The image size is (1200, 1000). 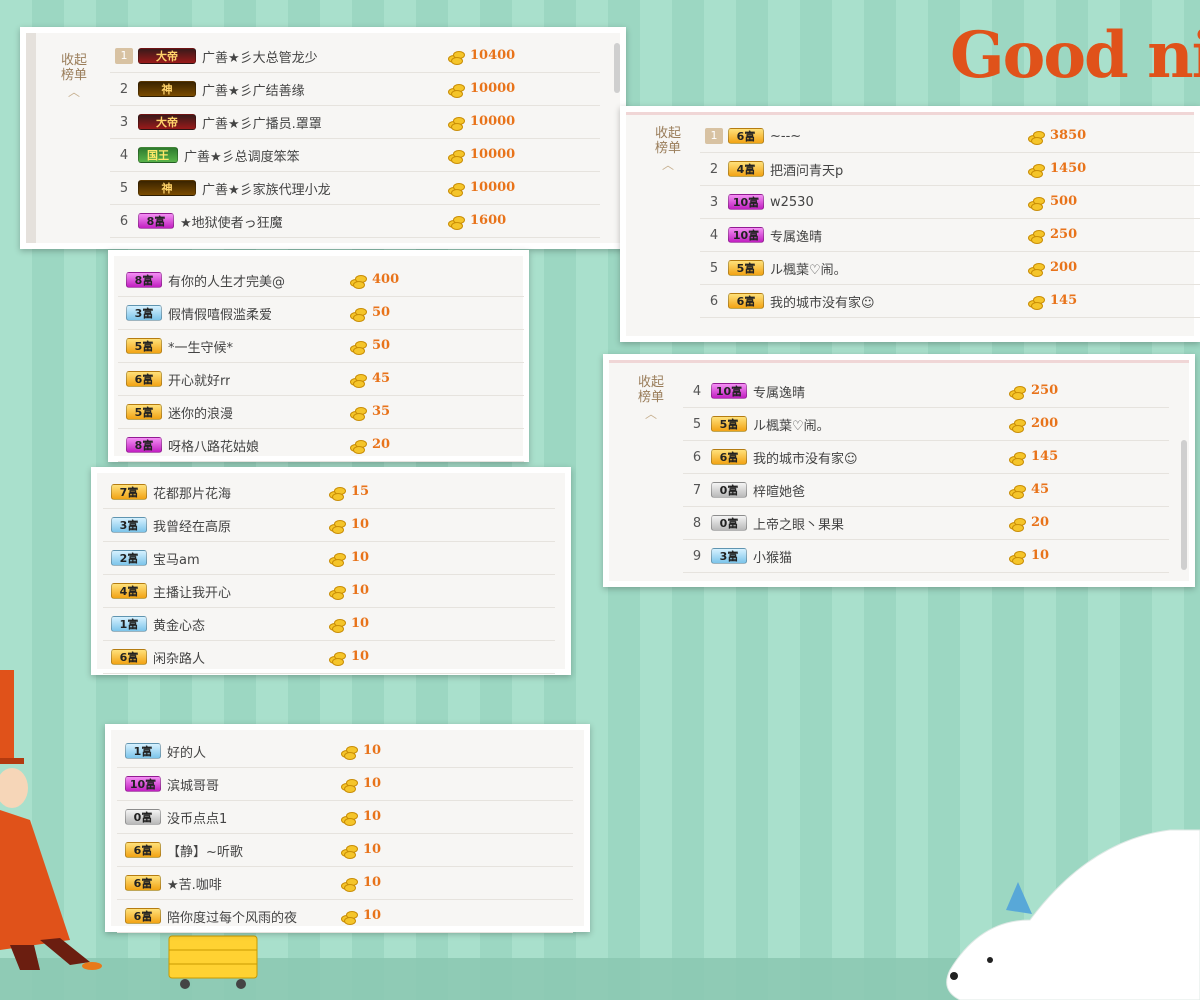 What do you see at coordinates (926, 490) in the screenshot?
I see `list-item: 7 0富 梓暄她爸 45` at bounding box center [926, 490].